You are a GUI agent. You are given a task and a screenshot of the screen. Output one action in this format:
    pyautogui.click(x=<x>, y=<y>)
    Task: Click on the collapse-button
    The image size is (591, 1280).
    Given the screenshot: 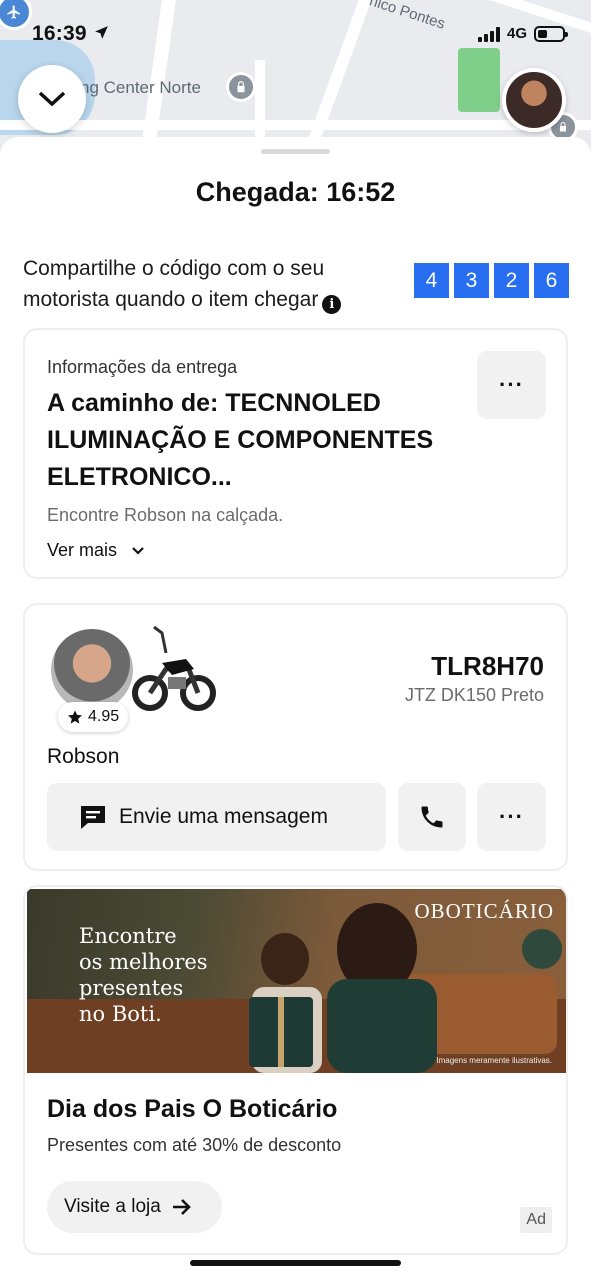 What is the action you would take?
    pyautogui.click(x=52, y=99)
    